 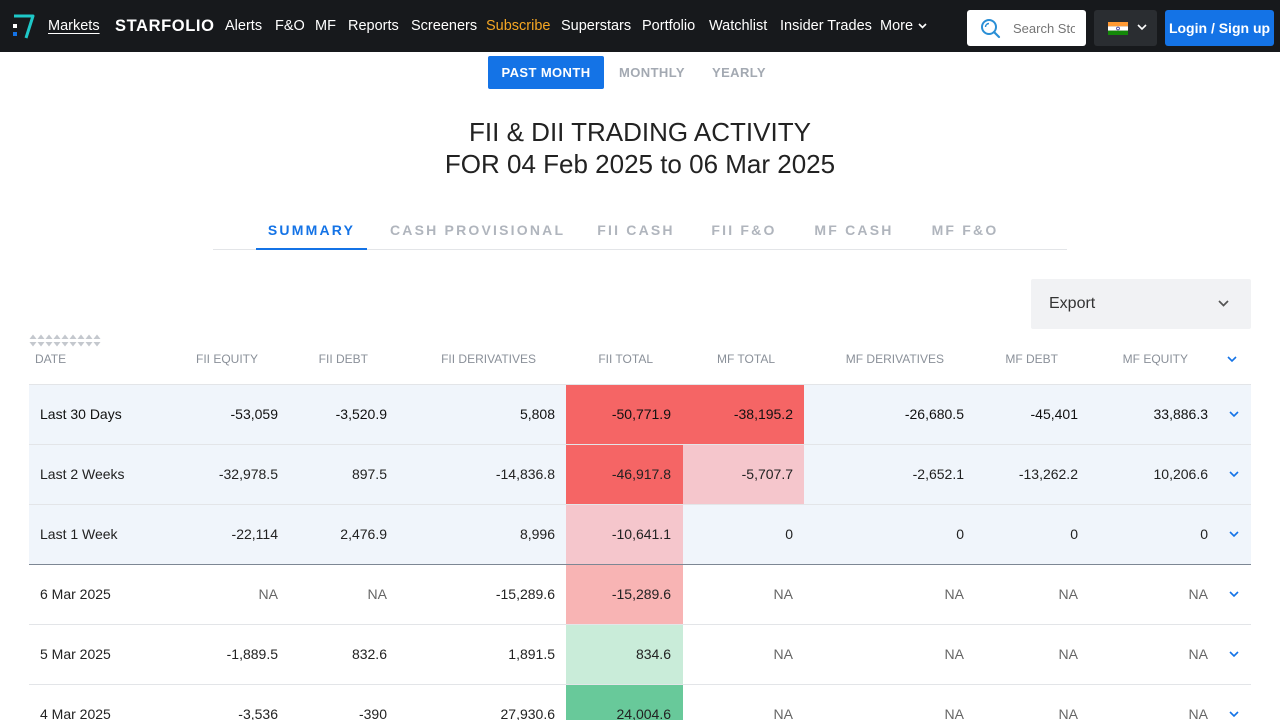 I want to click on cell-fii-derivatives: 8,996, so click(x=537, y=534).